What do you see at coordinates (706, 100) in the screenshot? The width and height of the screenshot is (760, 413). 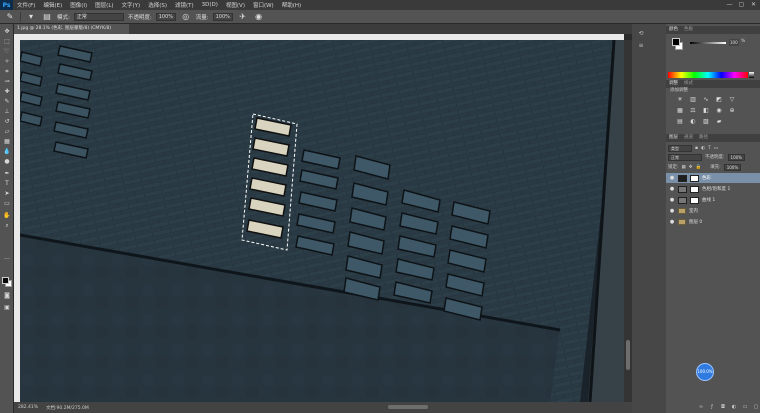 I see `curves-icon: ∿` at bounding box center [706, 100].